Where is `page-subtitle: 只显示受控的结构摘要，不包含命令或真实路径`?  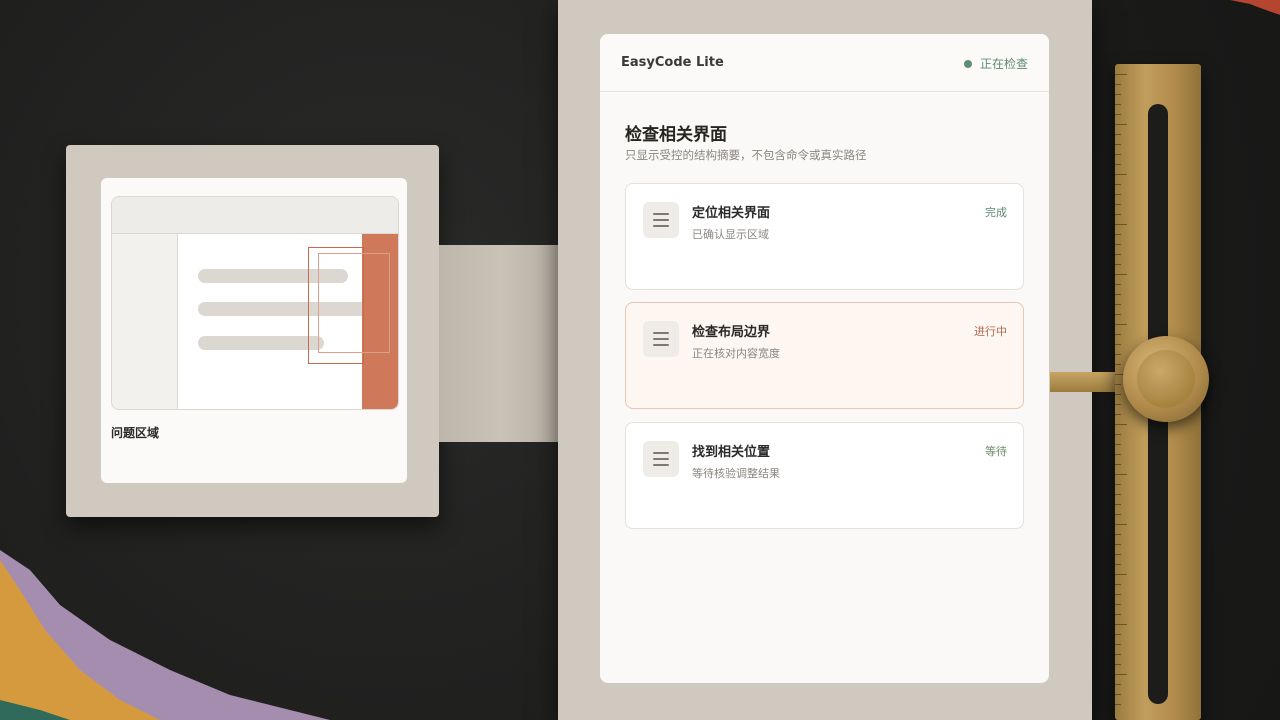 page-subtitle: 只显示受控的结构摘要，不包含命令或真实路径 is located at coordinates (746, 155).